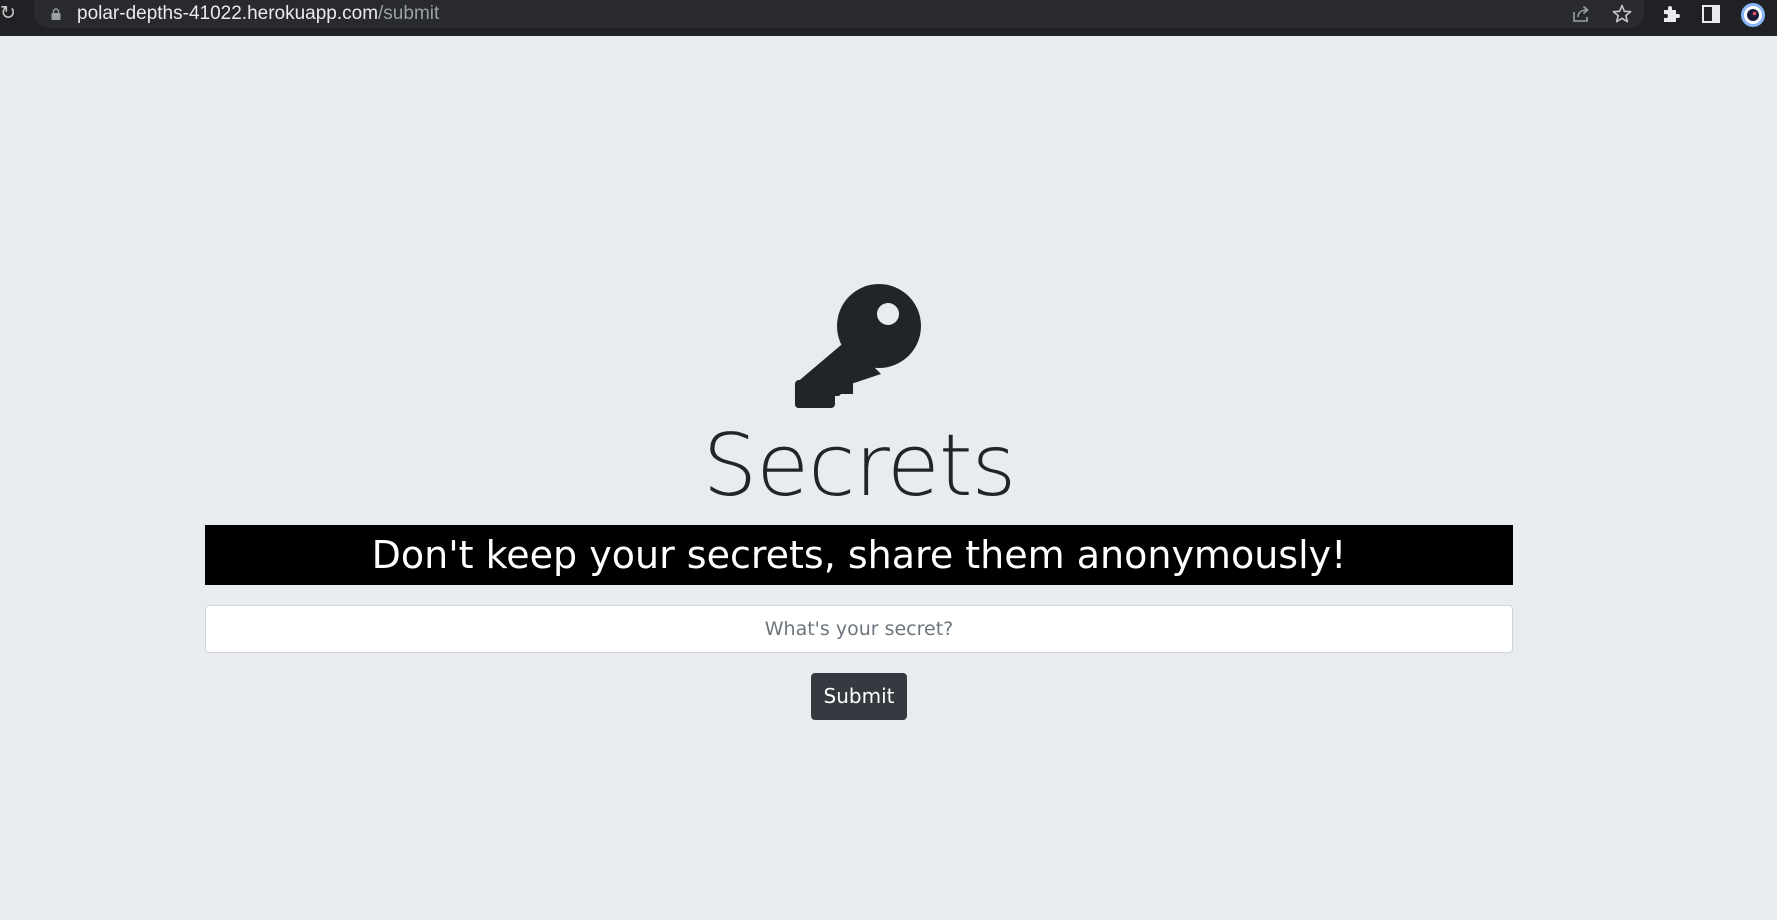 The width and height of the screenshot is (1777, 921). I want to click on reload-icon: ↻, so click(10, 14).